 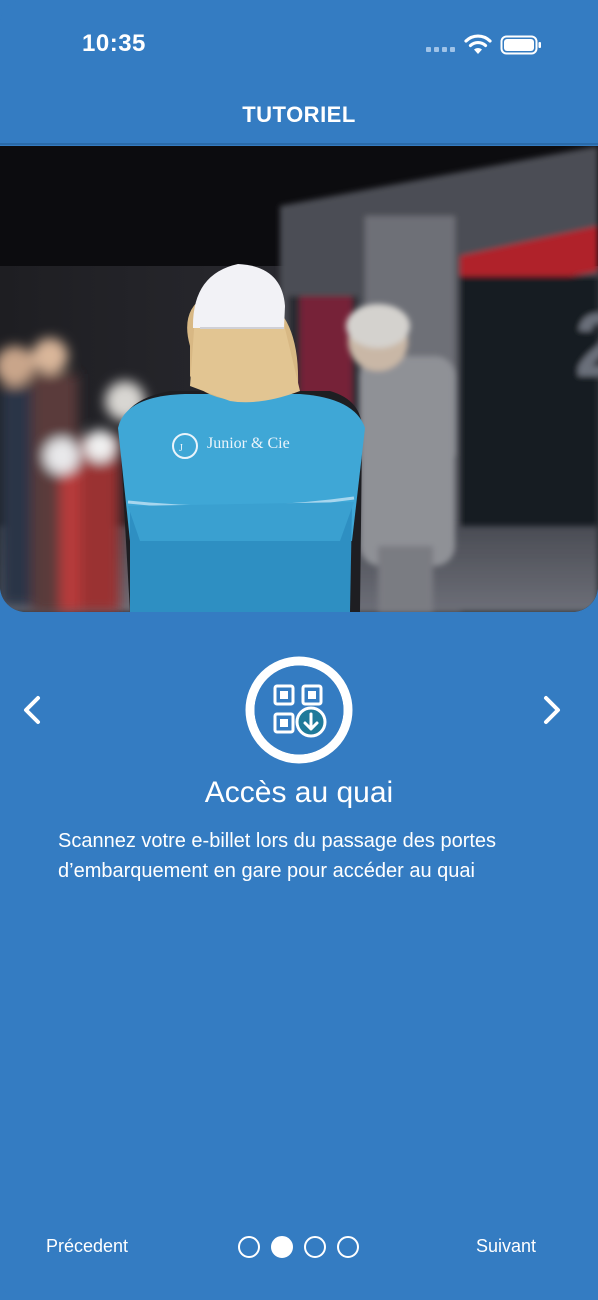 I want to click on status-time: 10:35, so click(x=114, y=43).